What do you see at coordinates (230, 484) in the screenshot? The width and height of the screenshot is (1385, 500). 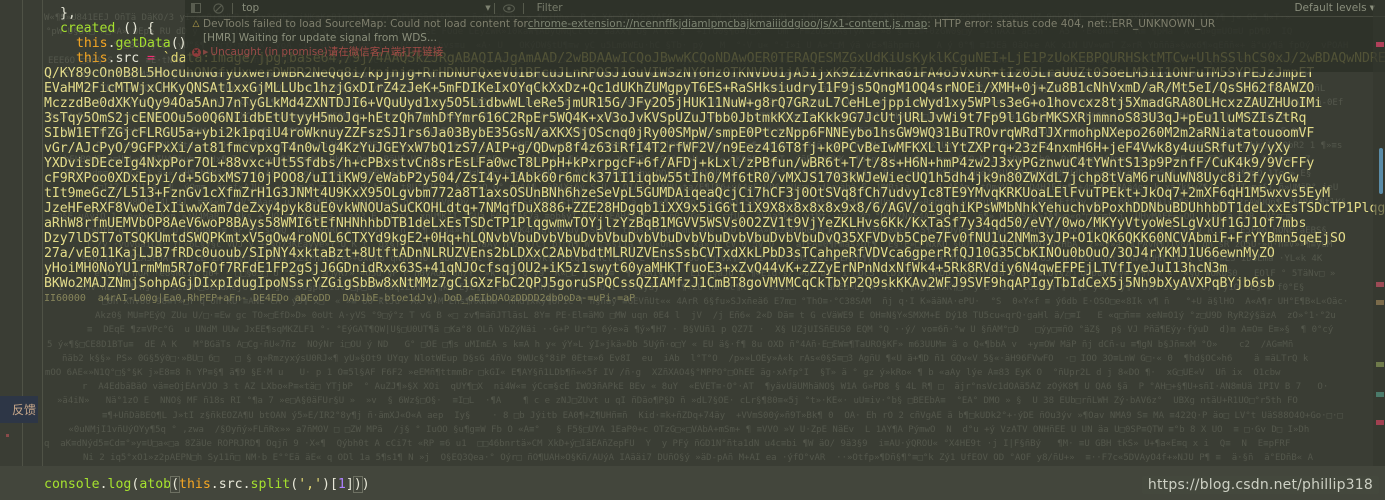 I see `code-token: src` at bounding box center [230, 484].